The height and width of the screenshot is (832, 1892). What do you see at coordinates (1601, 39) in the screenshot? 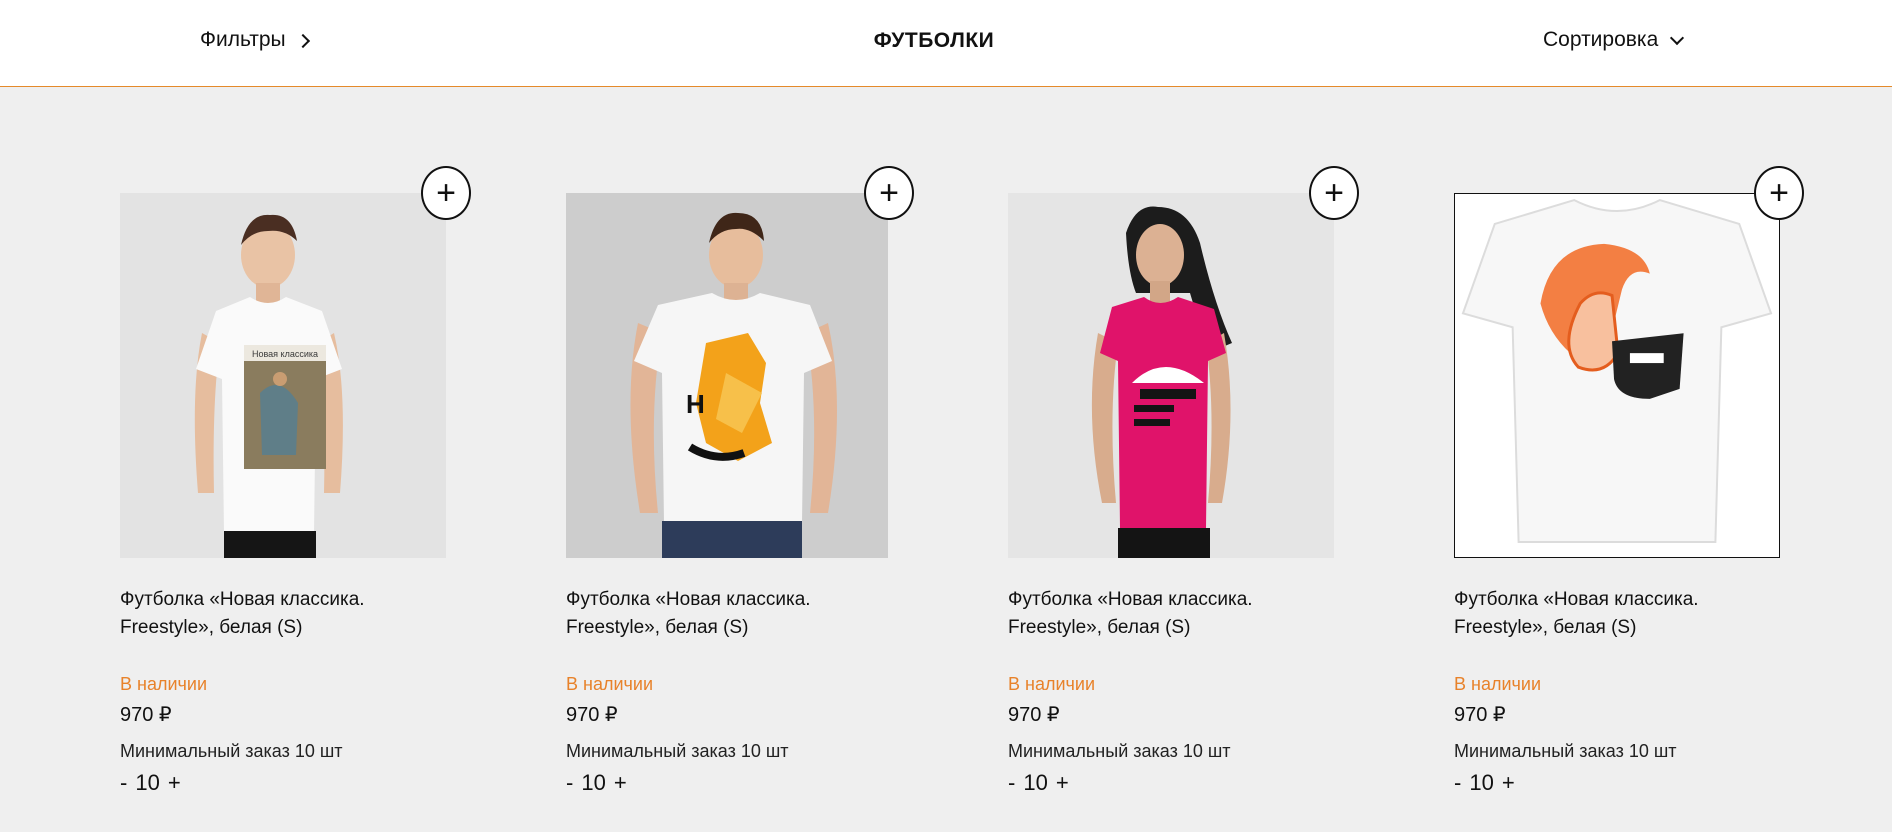
I see `sort-label: Сортировка` at bounding box center [1601, 39].